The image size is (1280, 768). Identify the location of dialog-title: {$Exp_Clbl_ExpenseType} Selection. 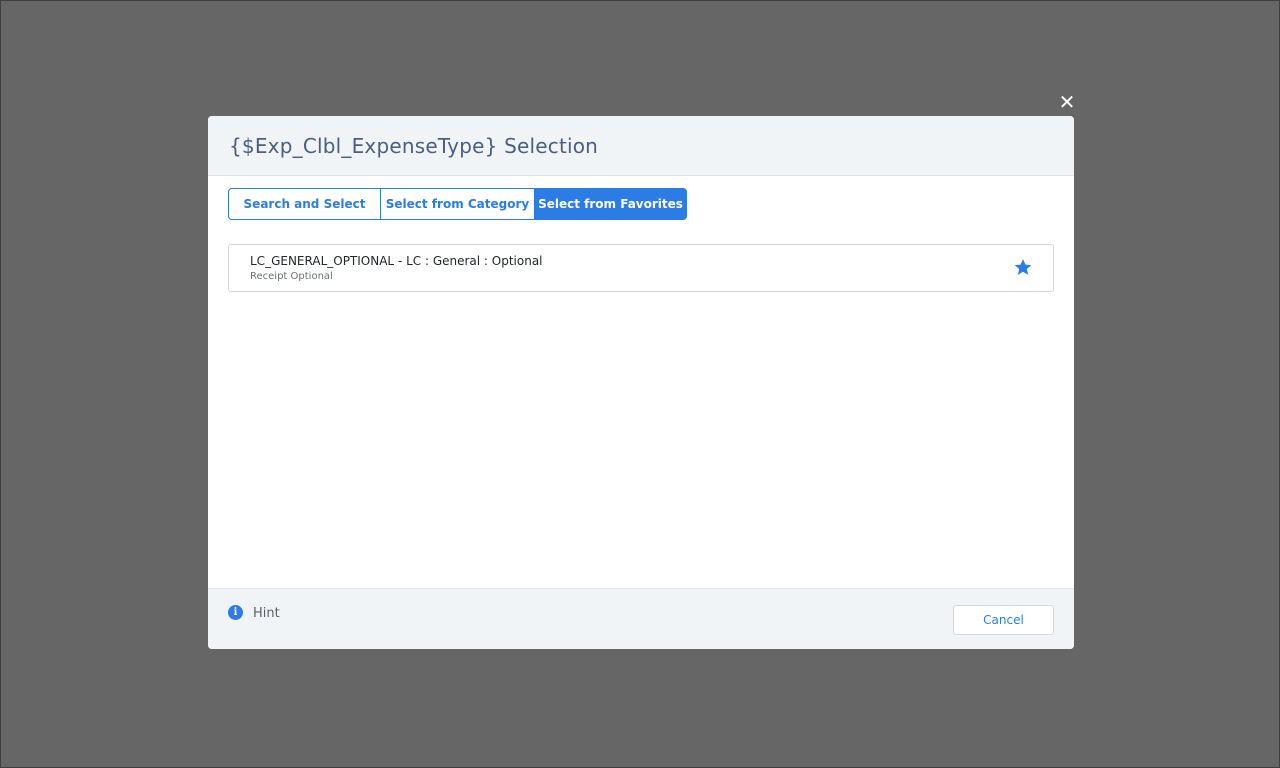
(414, 145).